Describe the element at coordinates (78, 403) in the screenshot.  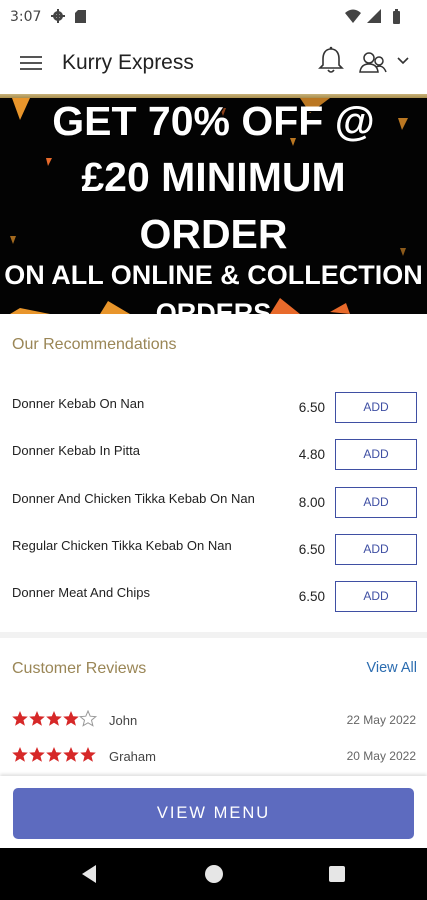
I see `item-name: Donner Kebab On Nan` at that location.